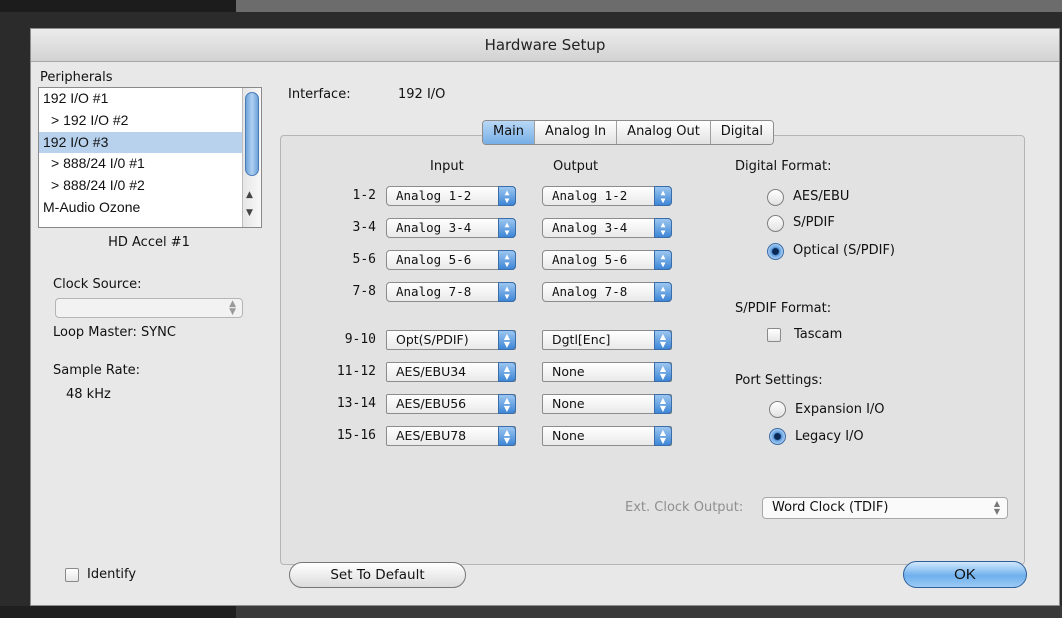  I want to click on tab-analog-out: Analog Out, so click(664, 132).